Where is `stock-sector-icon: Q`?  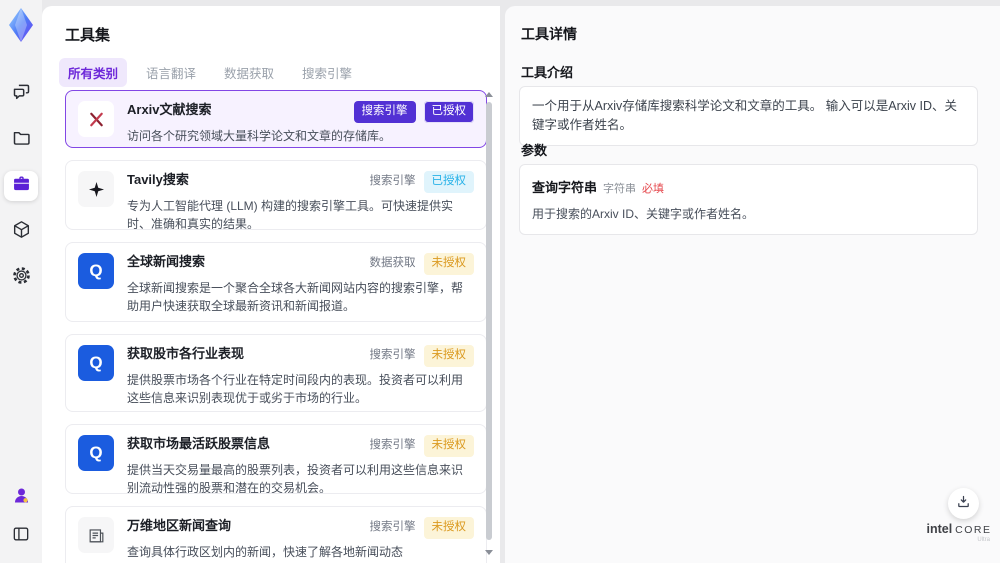 stock-sector-icon: Q is located at coordinates (96, 363).